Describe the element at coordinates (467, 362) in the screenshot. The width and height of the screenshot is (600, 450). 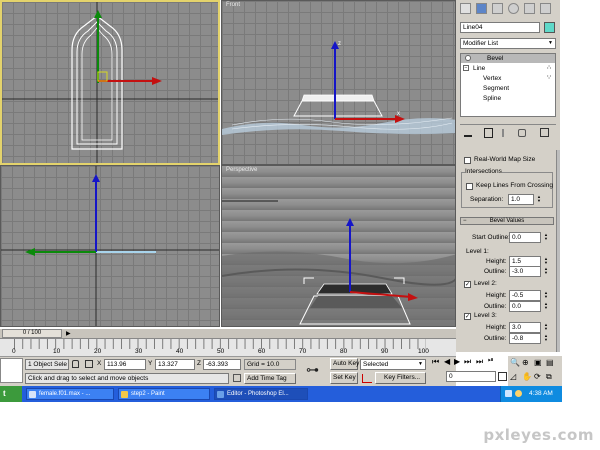
I see `next-frame-icon: ⏭` at that location.